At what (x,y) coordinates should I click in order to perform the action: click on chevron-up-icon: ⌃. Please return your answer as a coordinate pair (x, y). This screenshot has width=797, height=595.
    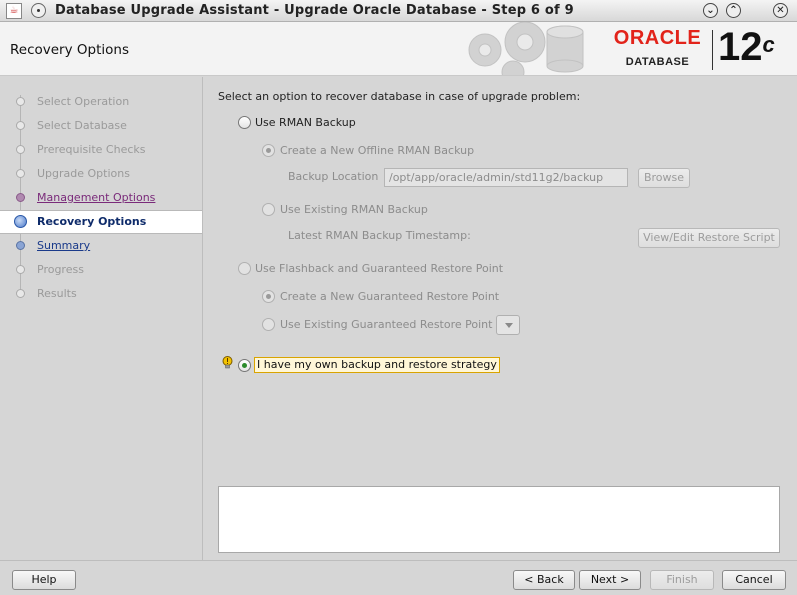
    Looking at the image, I should click on (733, 10).